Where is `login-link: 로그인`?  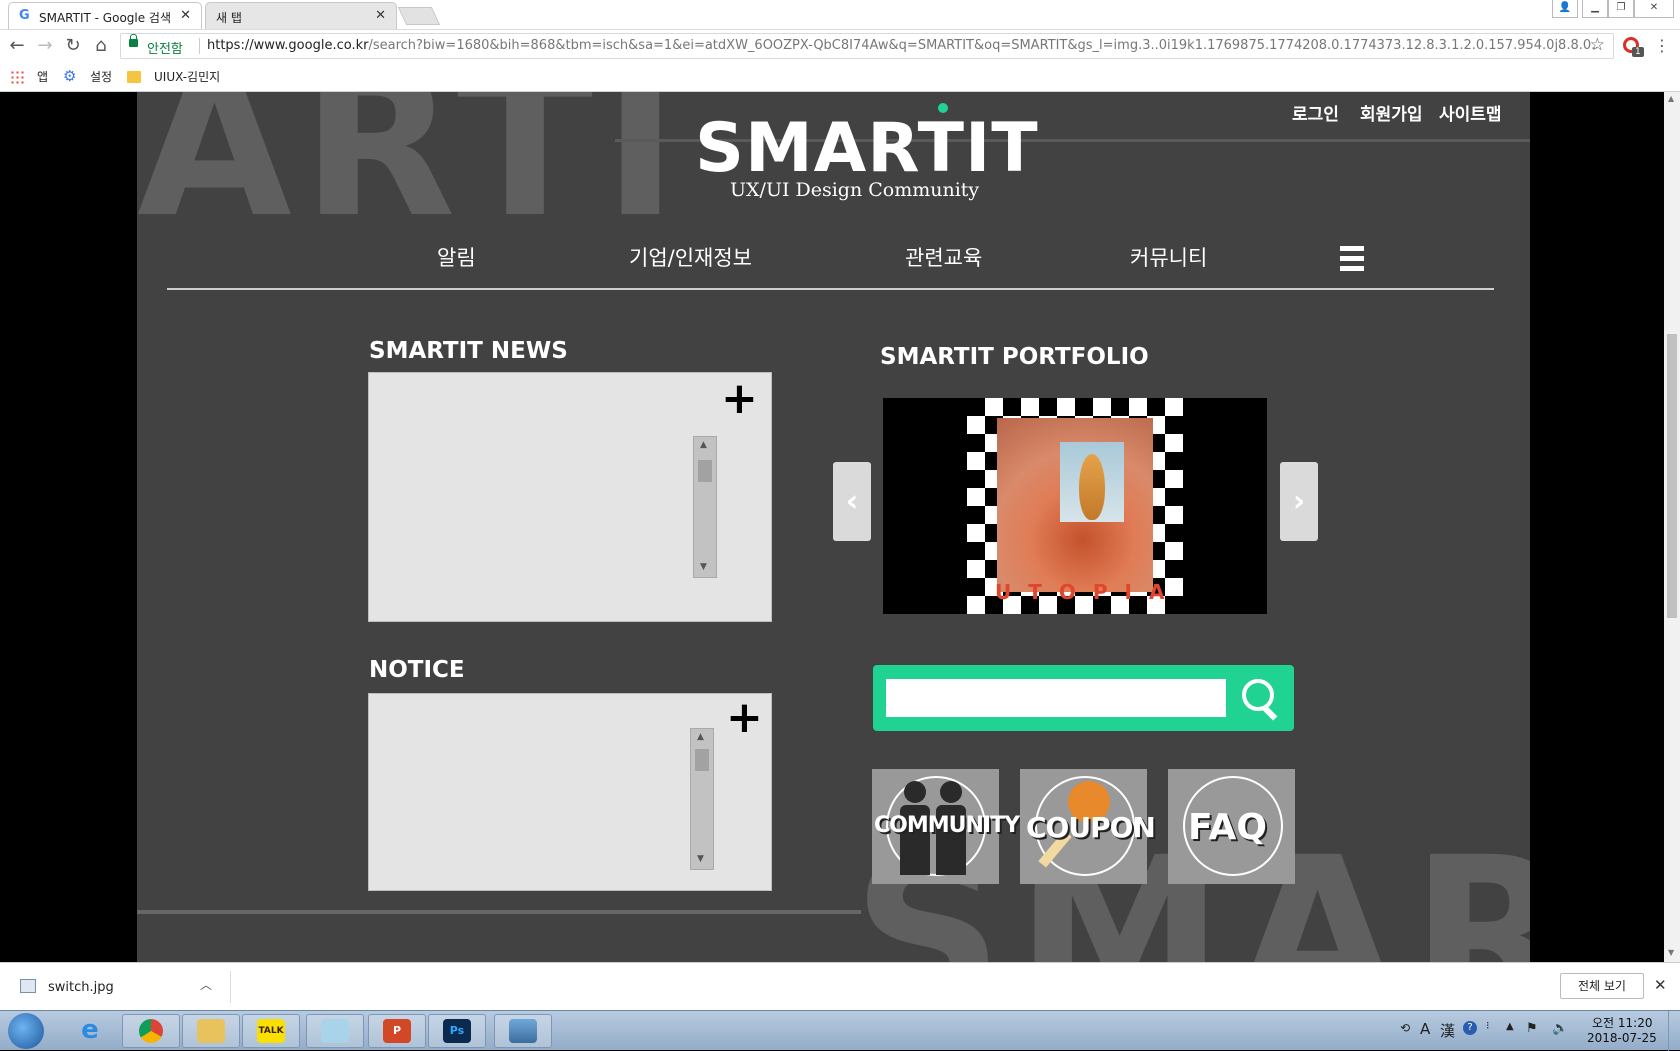
login-link: 로그인 is located at coordinates (1315, 112).